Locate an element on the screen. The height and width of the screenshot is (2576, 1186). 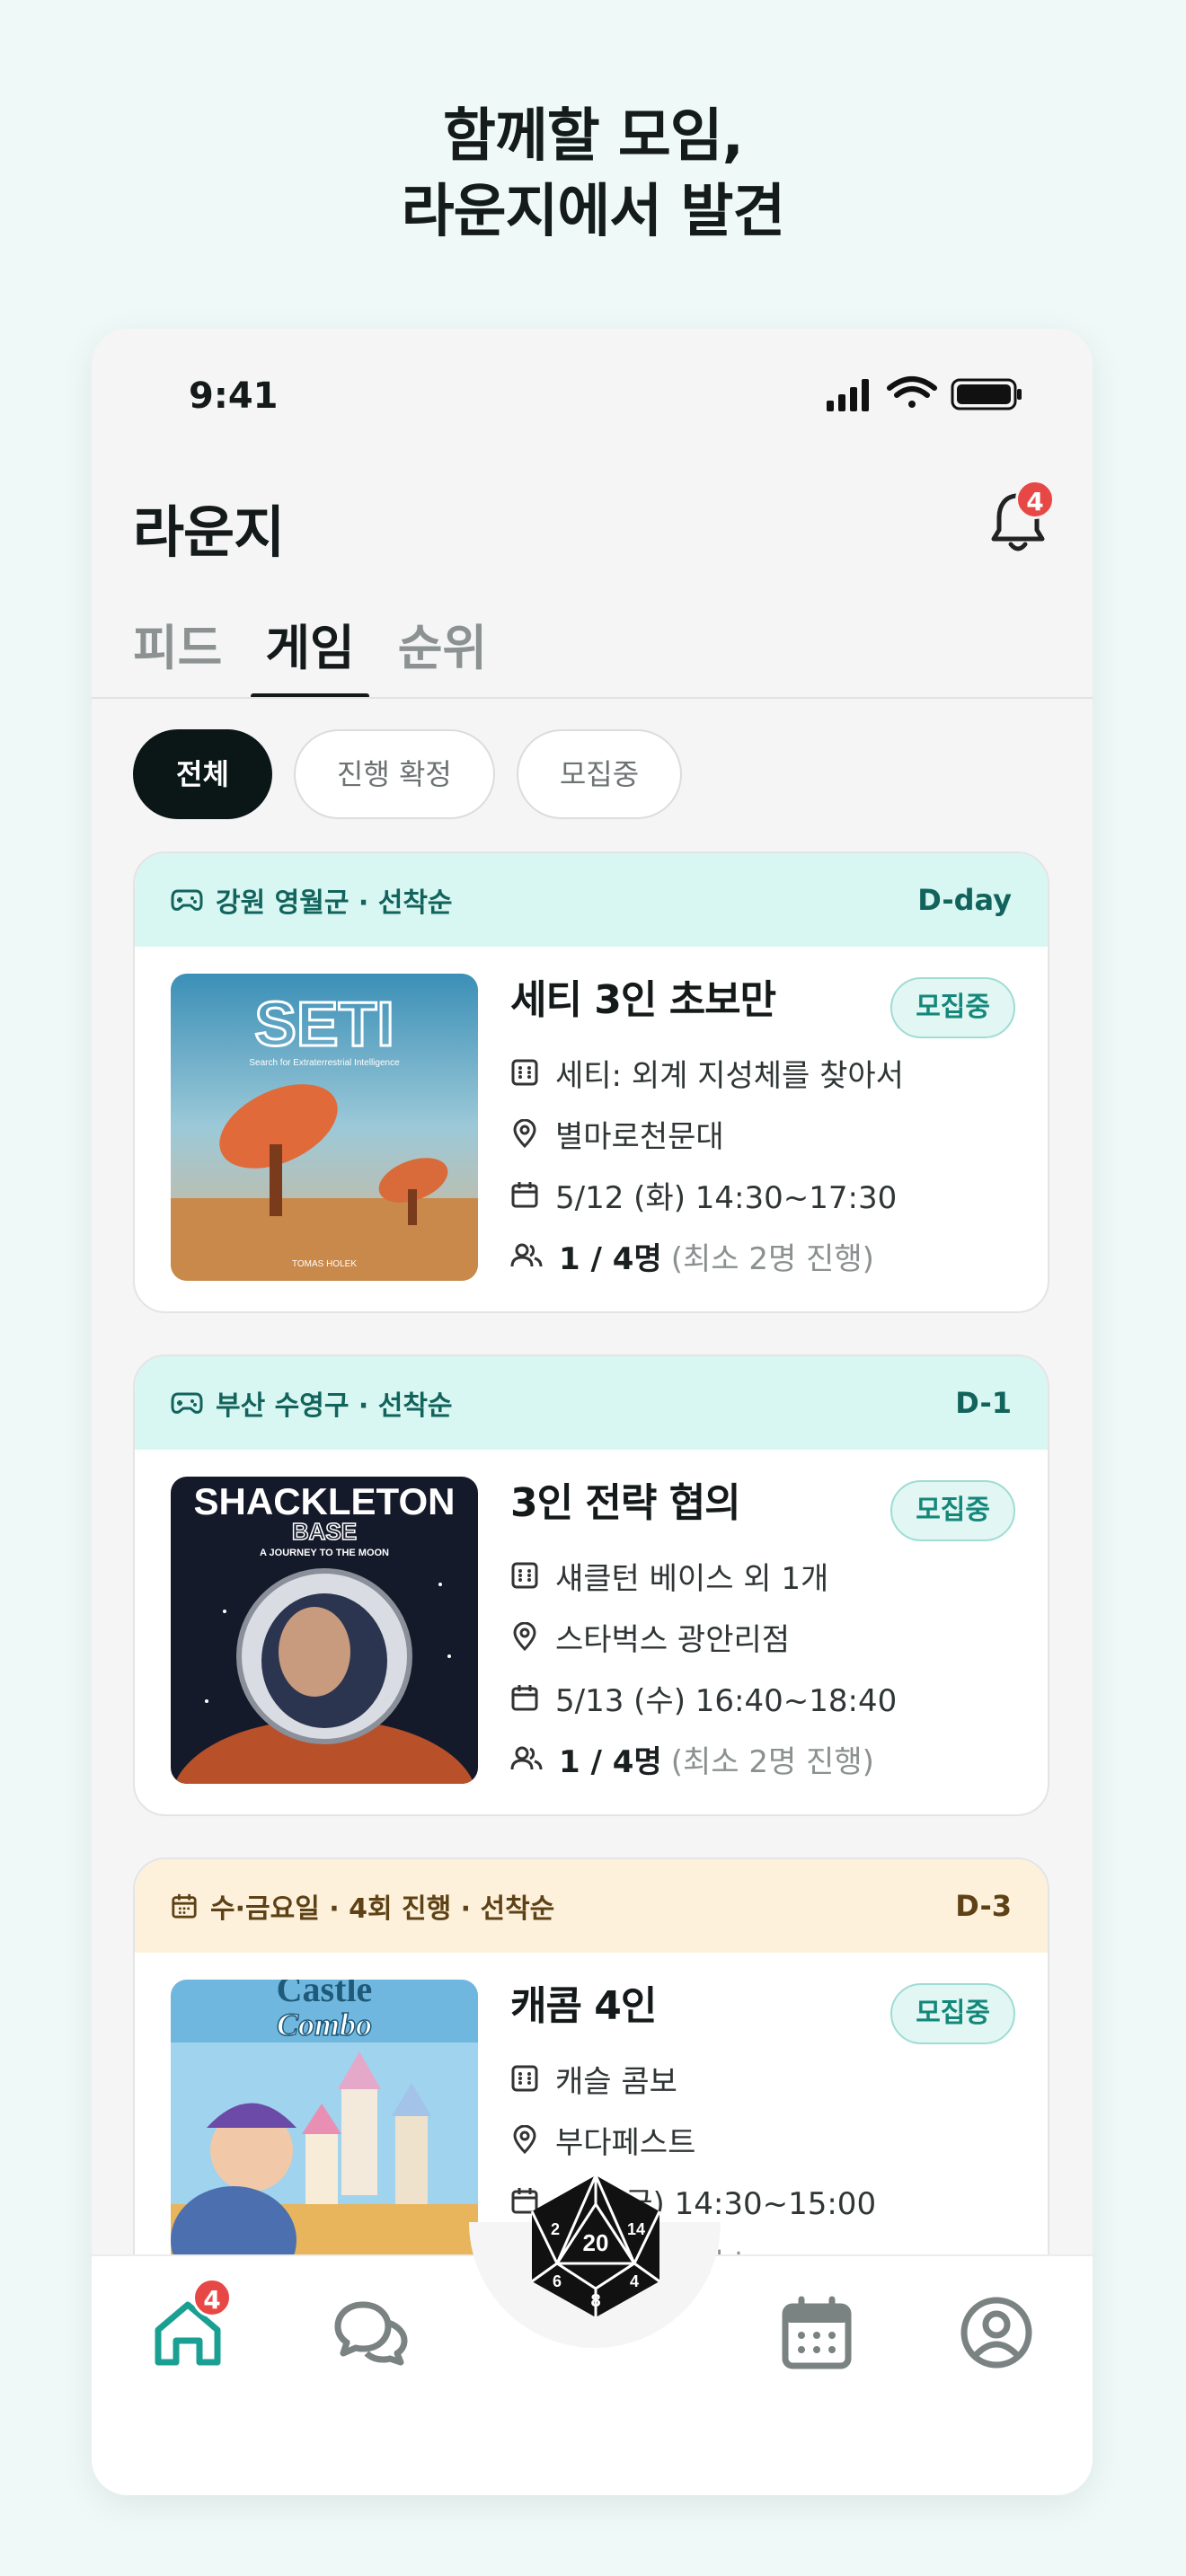
svg-text: Castle is located at coordinates (325, 1995).